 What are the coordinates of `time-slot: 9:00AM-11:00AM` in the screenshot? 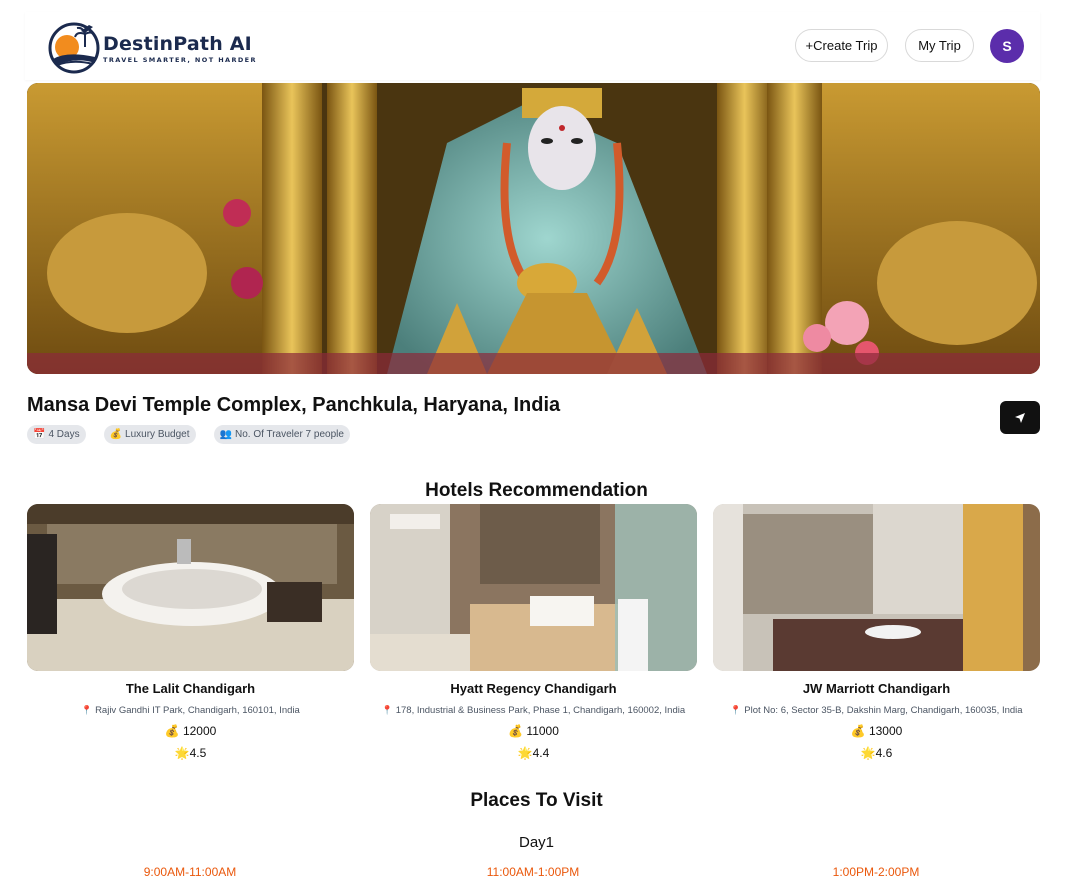 It's located at (190, 872).